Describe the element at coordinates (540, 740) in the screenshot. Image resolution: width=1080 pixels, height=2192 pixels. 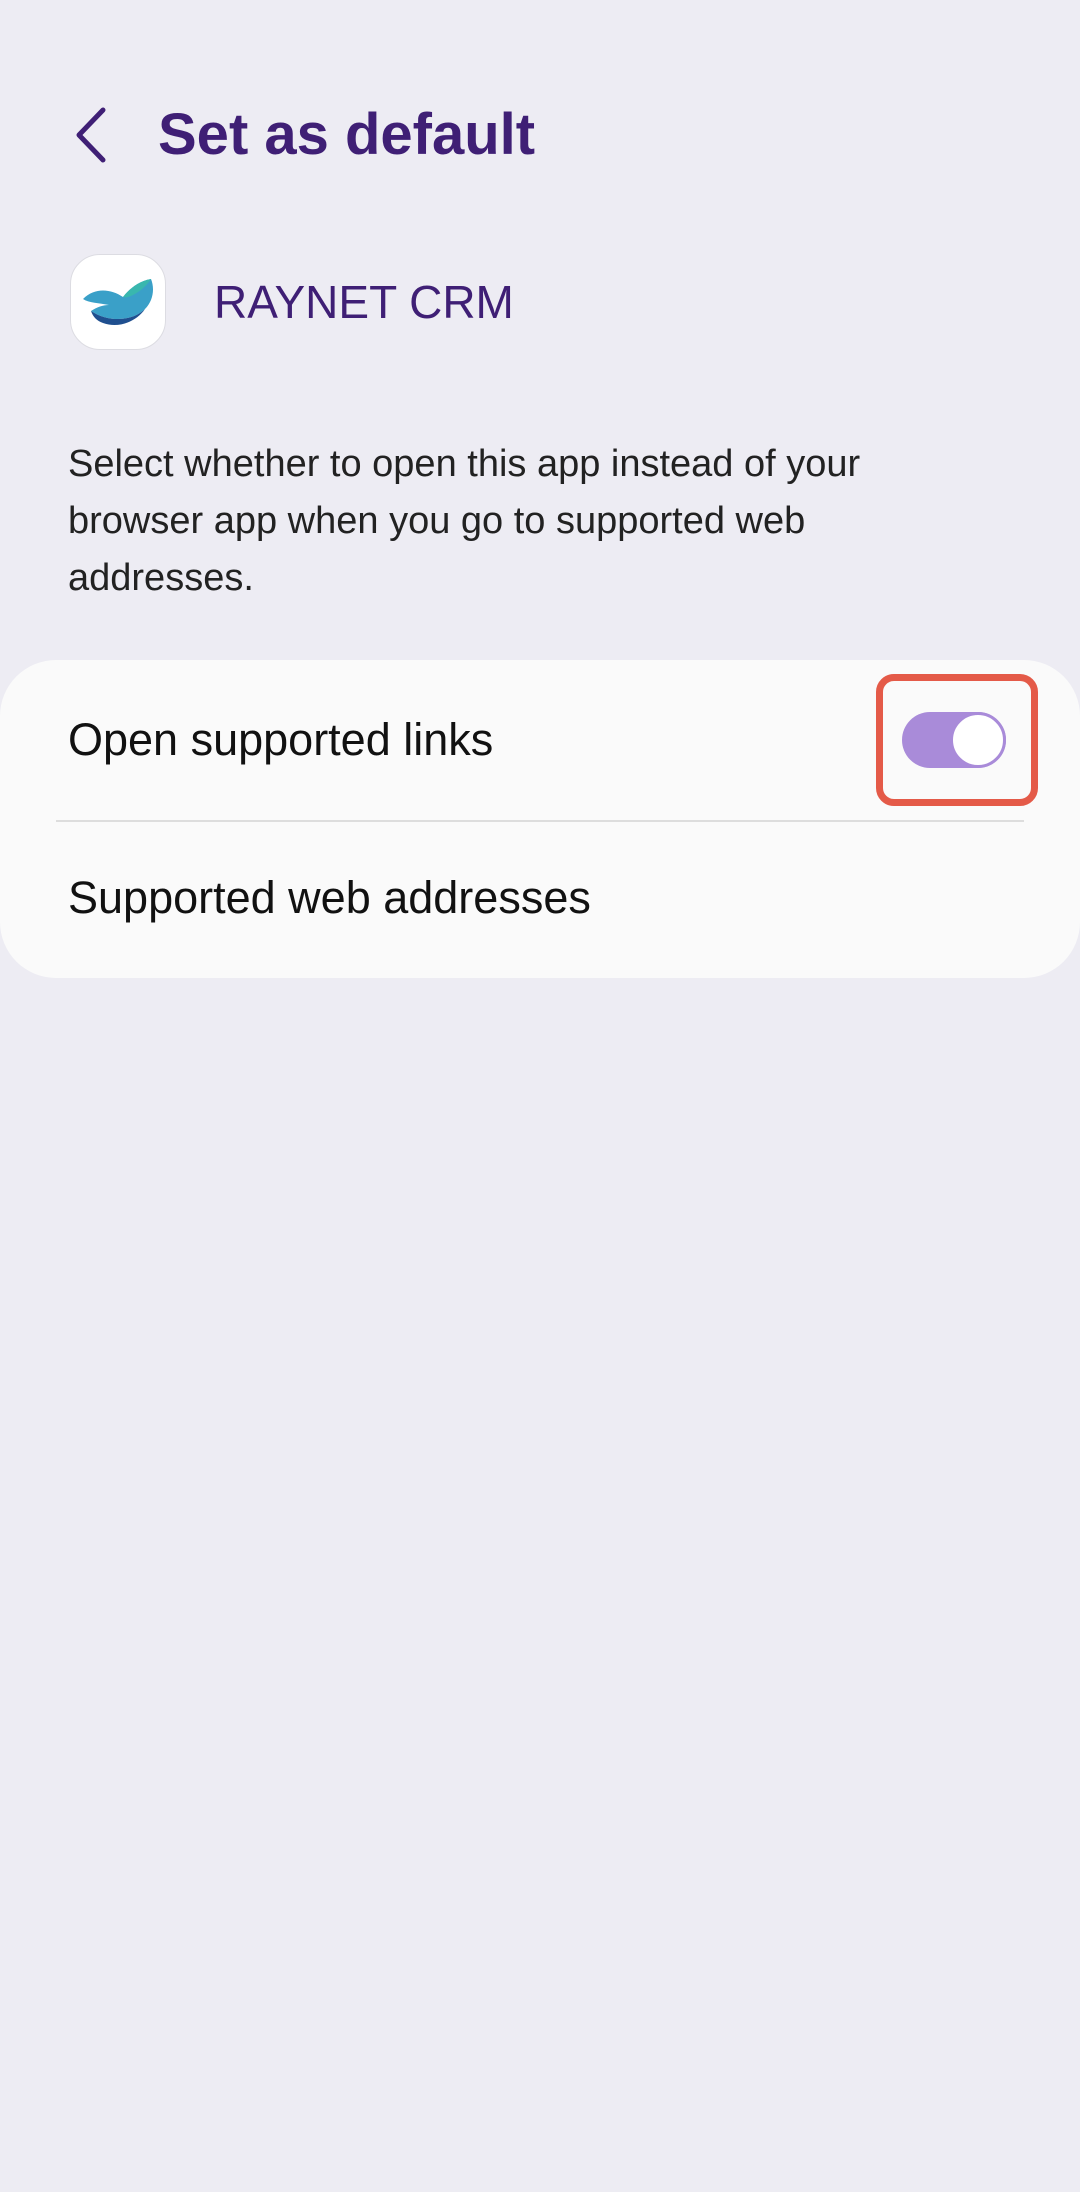
I see `open-supported-links-row: Open supported links` at that location.